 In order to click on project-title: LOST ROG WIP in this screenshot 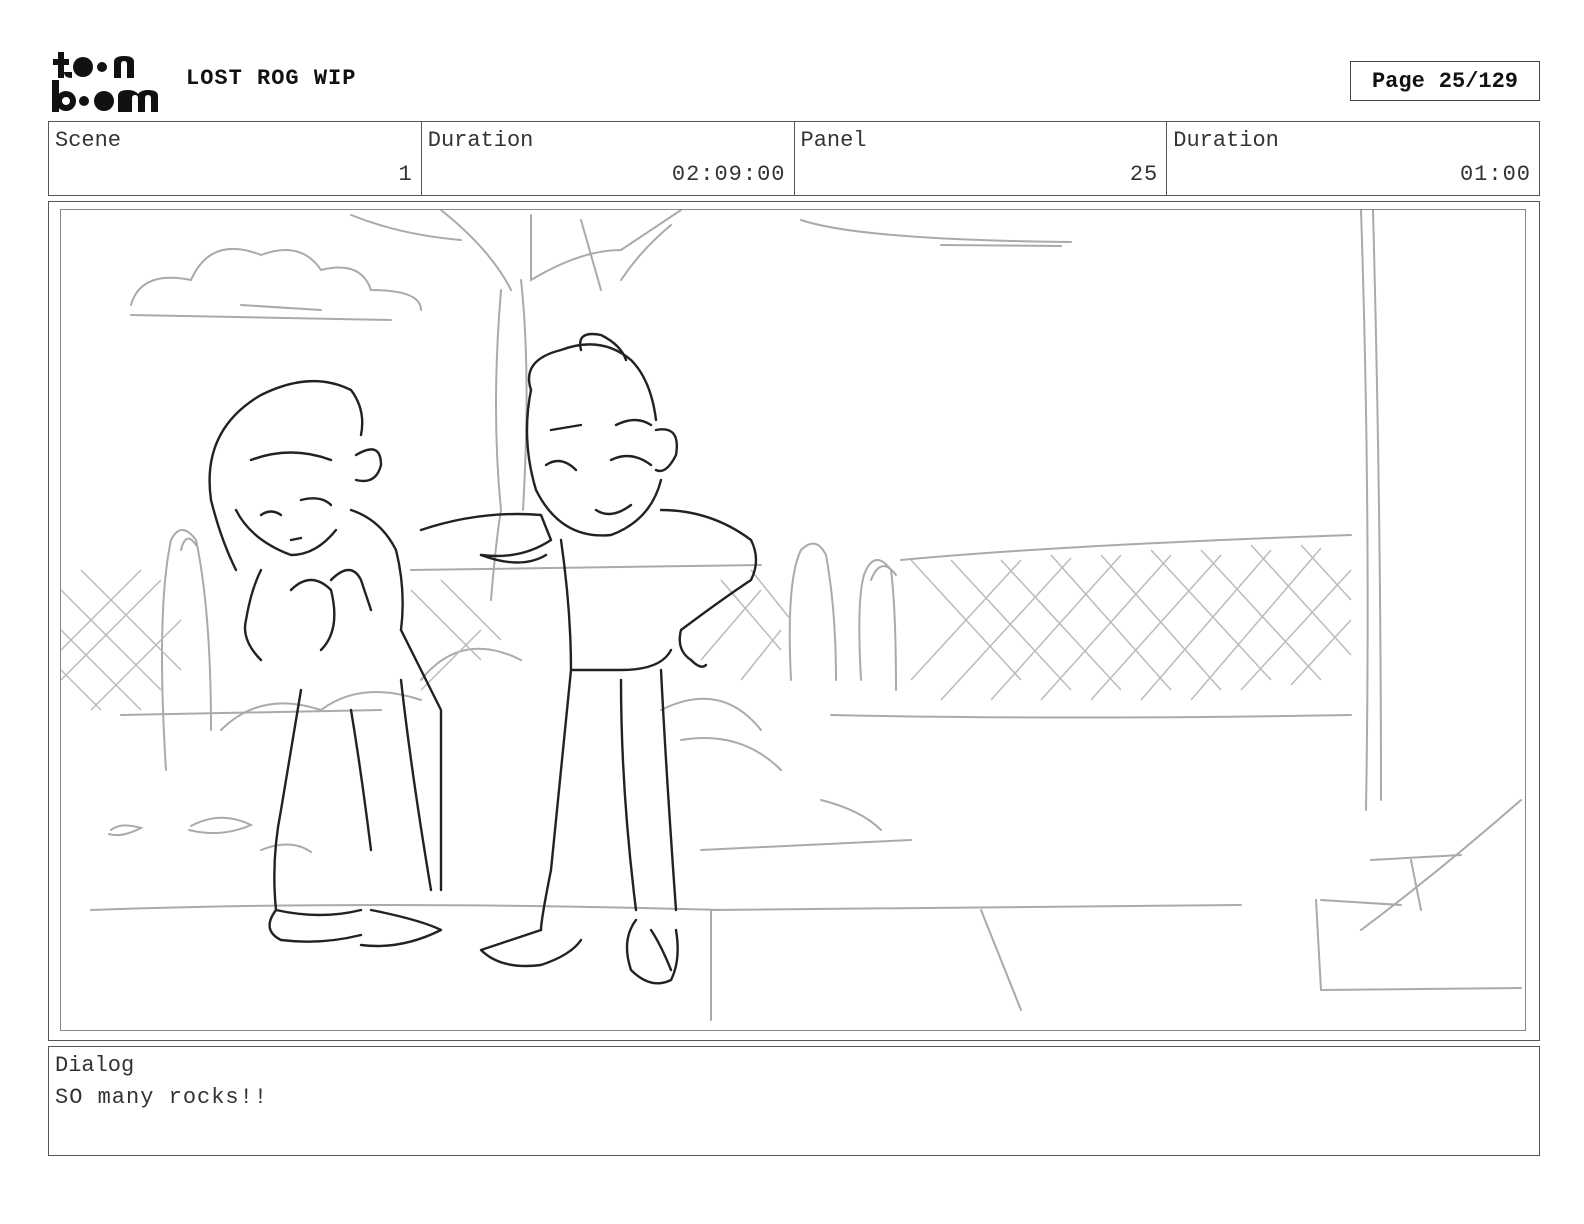, I will do `click(271, 78)`.